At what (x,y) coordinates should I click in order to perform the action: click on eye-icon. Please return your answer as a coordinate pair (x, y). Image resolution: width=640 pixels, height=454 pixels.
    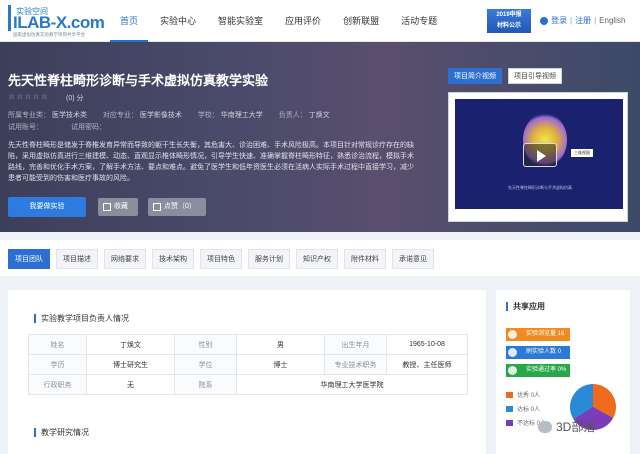
    Looking at the image, I should click on (512, 334).